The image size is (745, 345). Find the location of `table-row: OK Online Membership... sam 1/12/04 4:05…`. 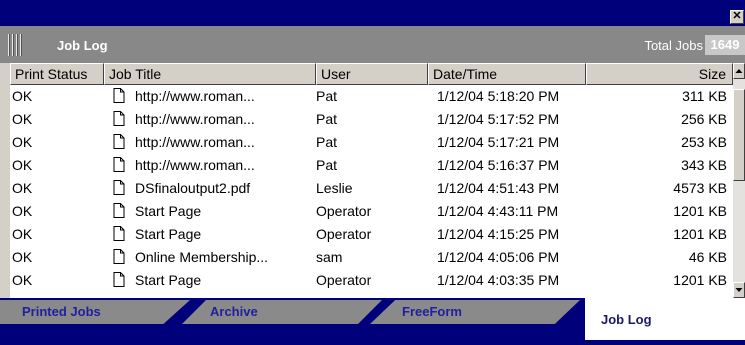

table-row: OK Online Membership... sam 1/12/04 4:05… is located at coordinates (371, 257).